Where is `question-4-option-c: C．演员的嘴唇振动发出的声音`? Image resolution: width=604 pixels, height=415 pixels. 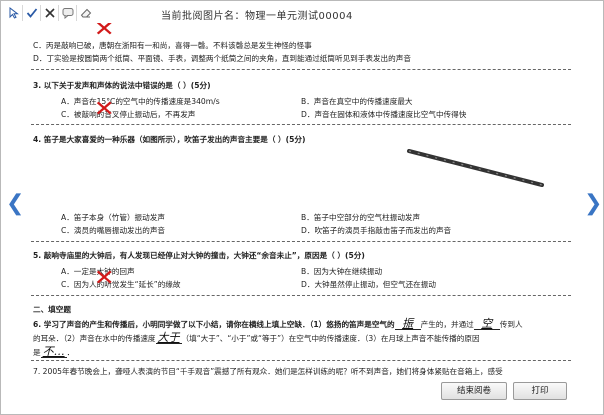
question-4-option-c: C．演员的嘴唇振动发出的声音 is located at coordinates (113, 230).